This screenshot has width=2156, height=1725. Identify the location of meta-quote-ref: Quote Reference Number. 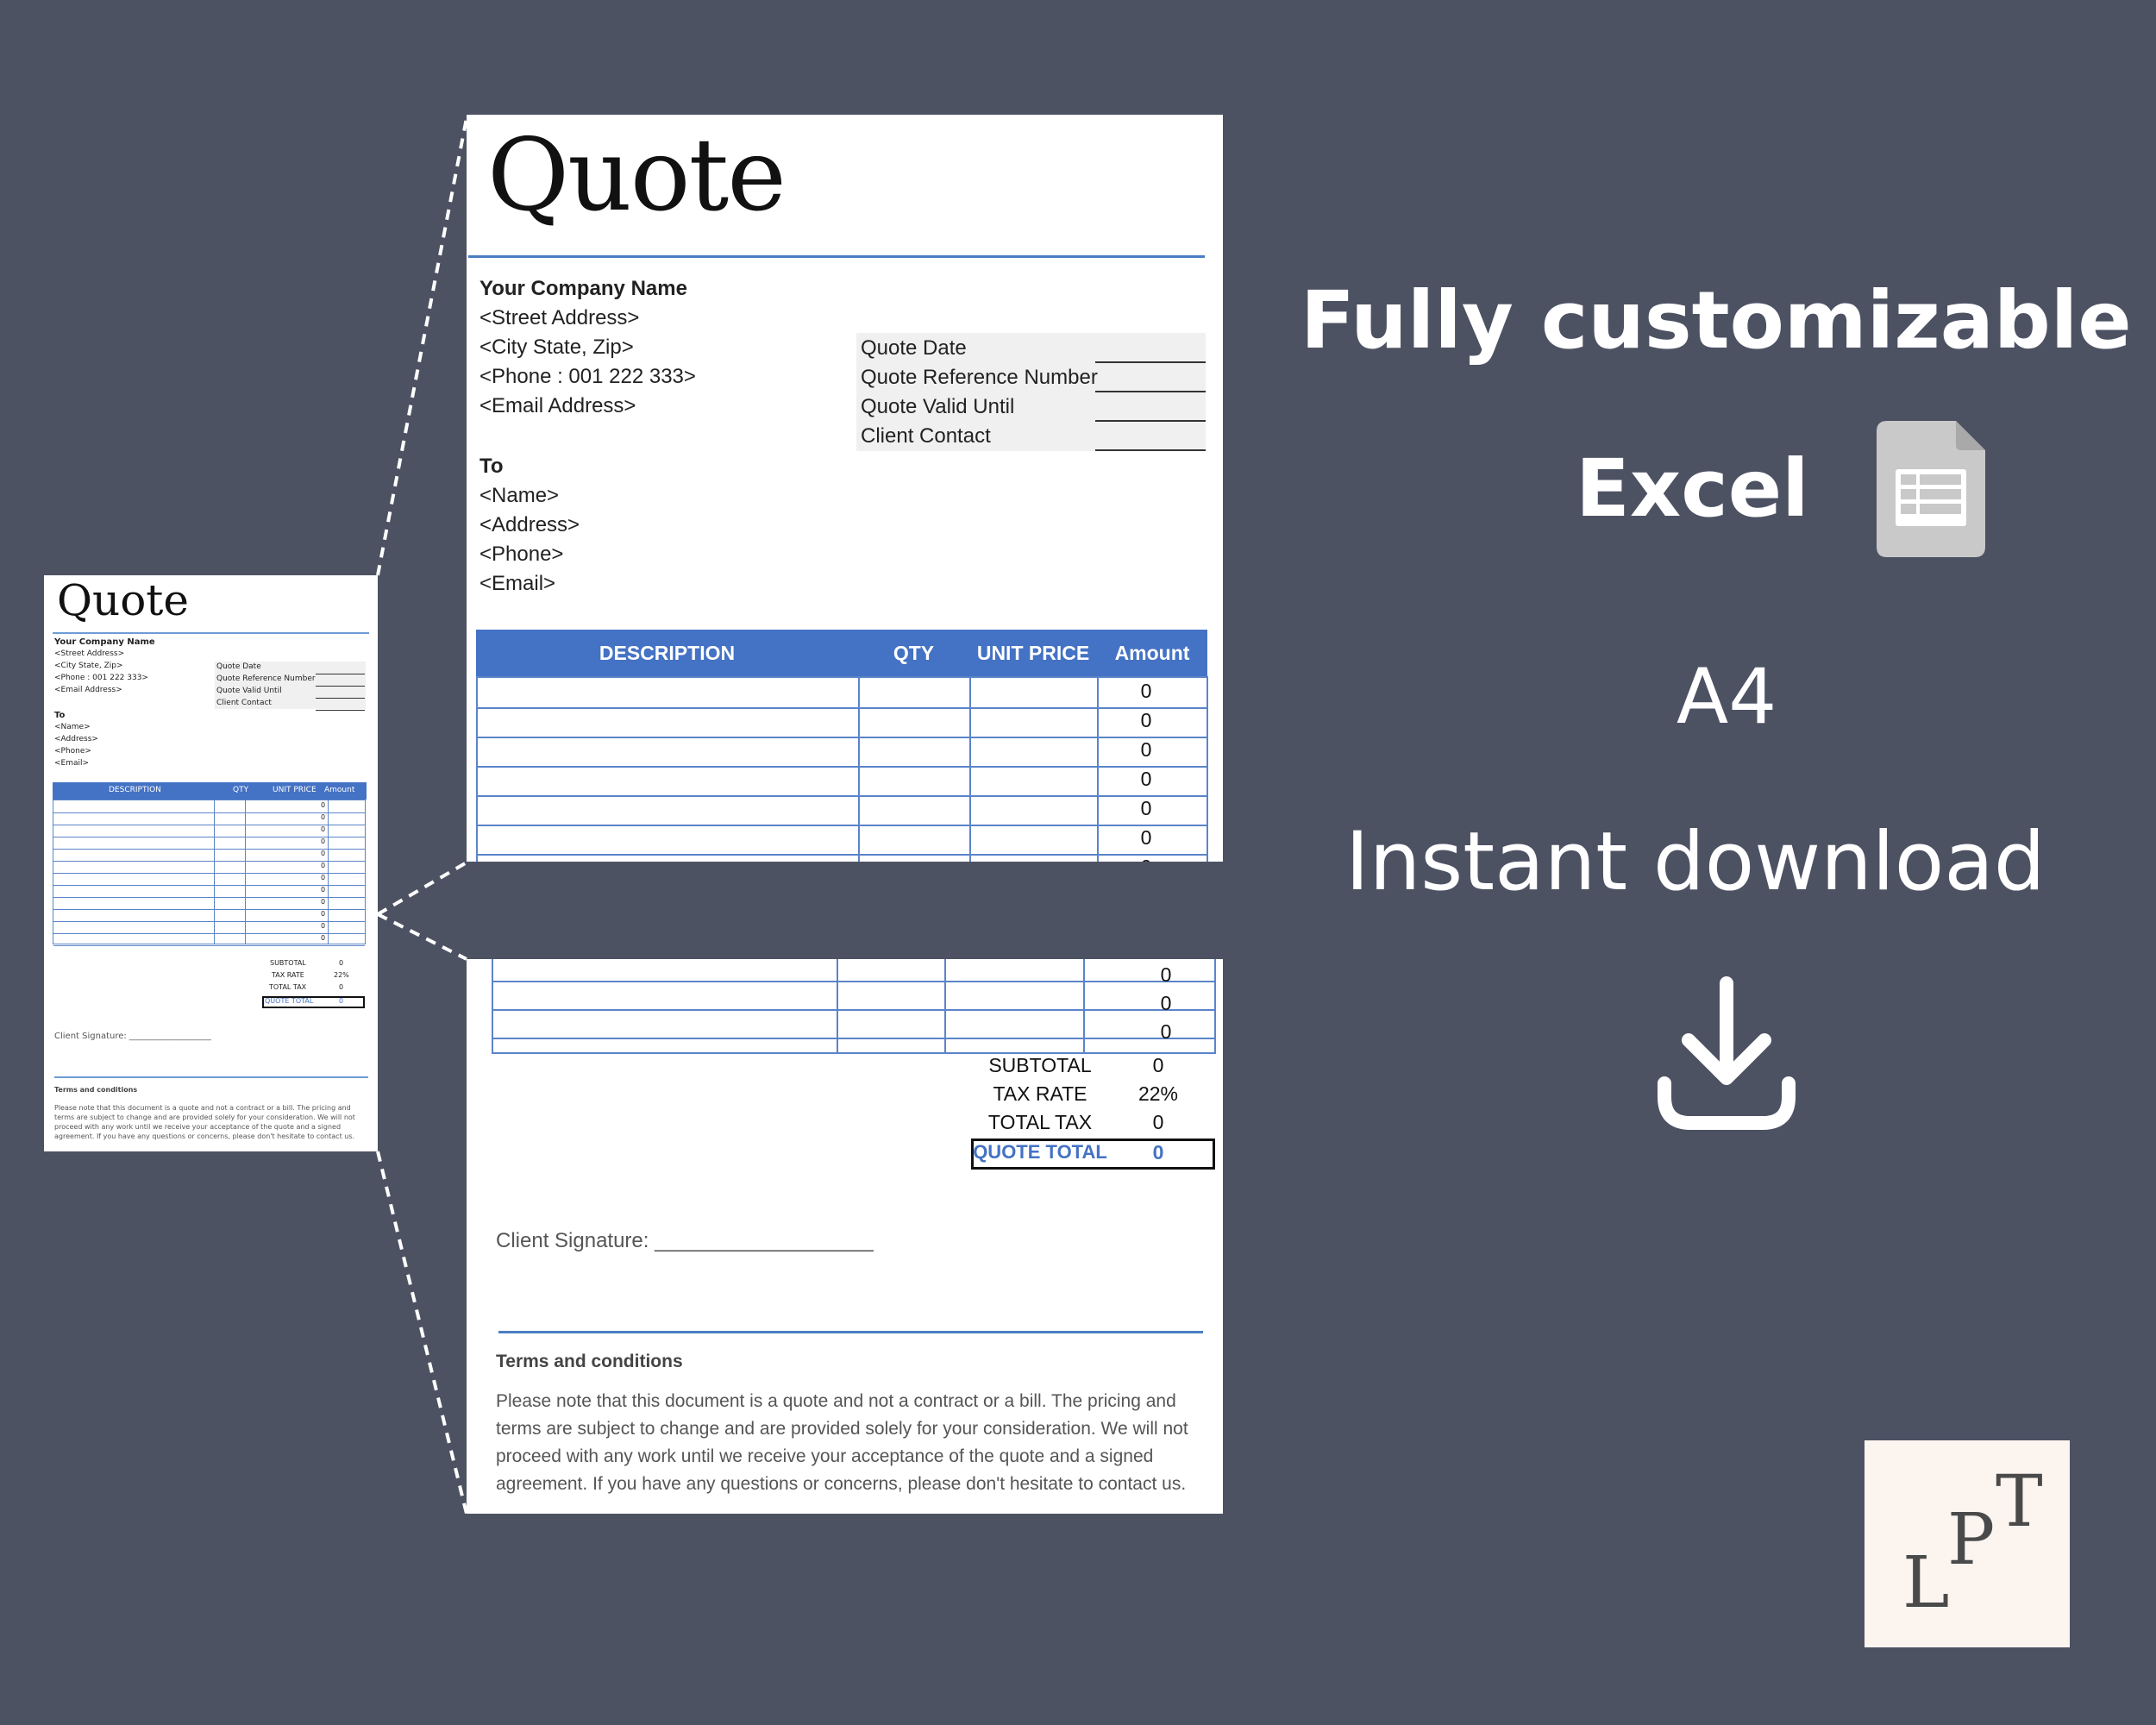
(979, 378).